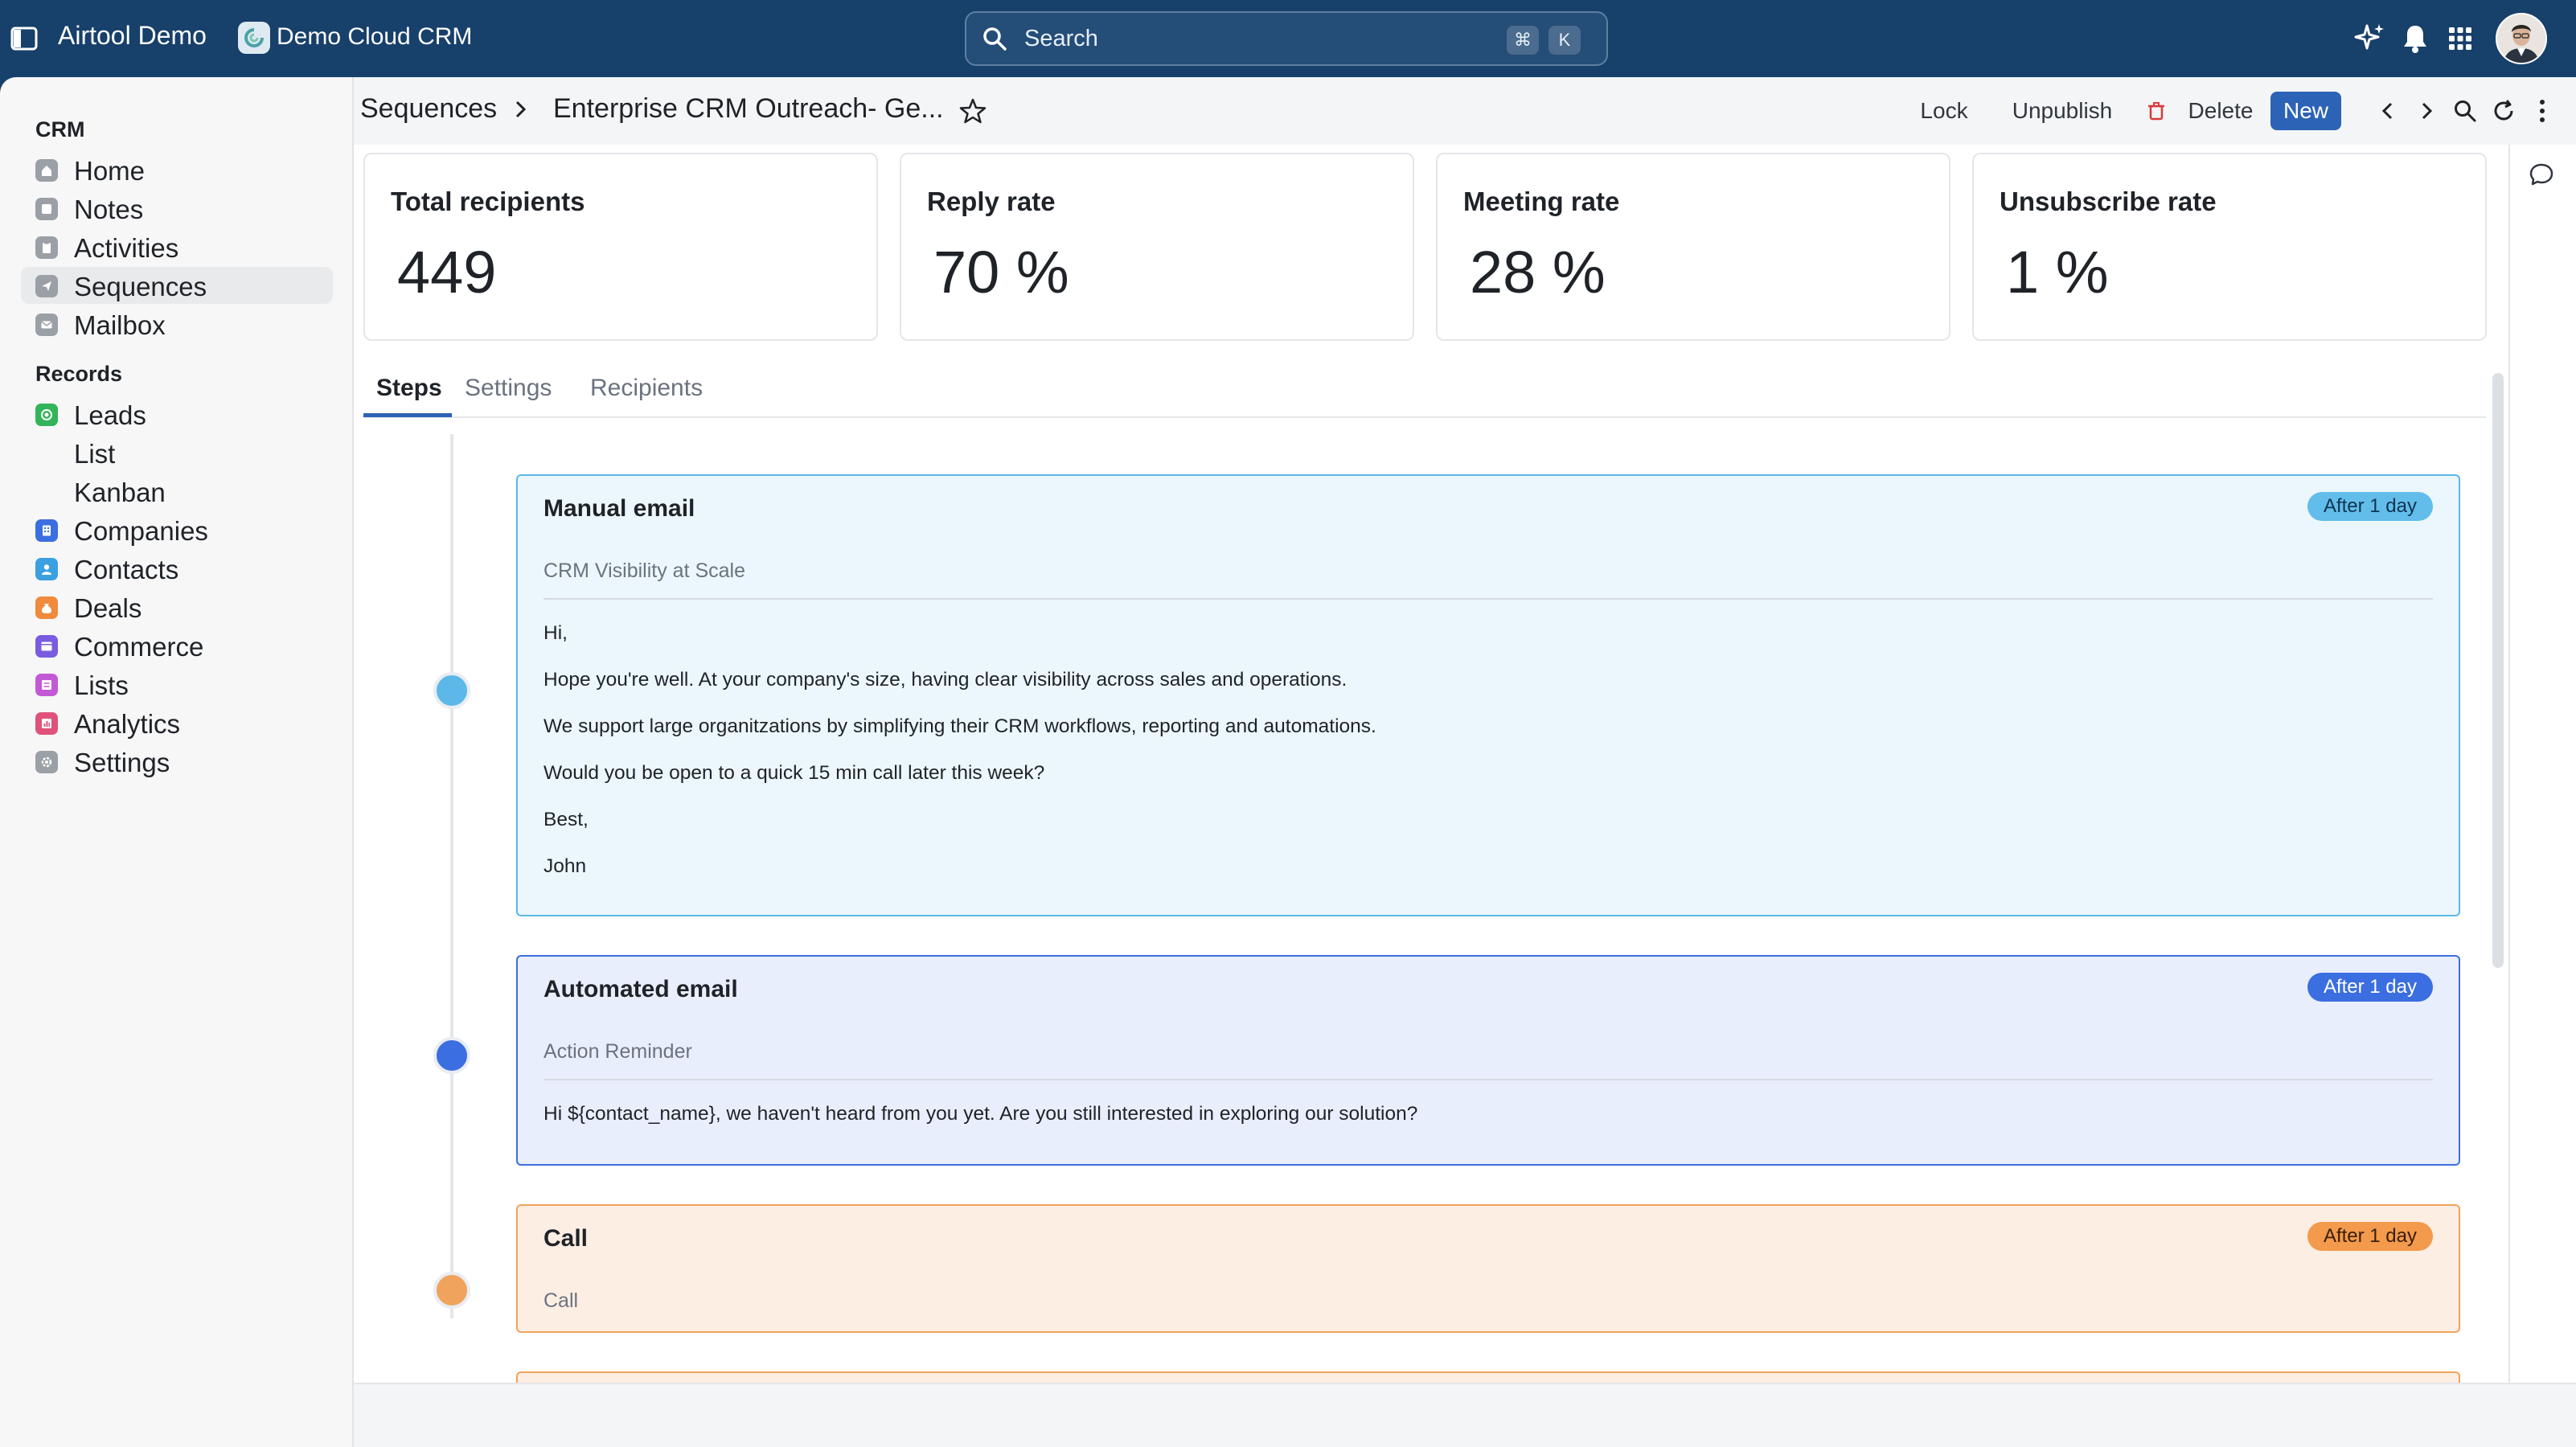 This screenshot has height=1447, width=2576. Describe the element at coordinates (1488, 1268) in the screenshot. I see `step-card-call: Call After 1 day Call` at that location.